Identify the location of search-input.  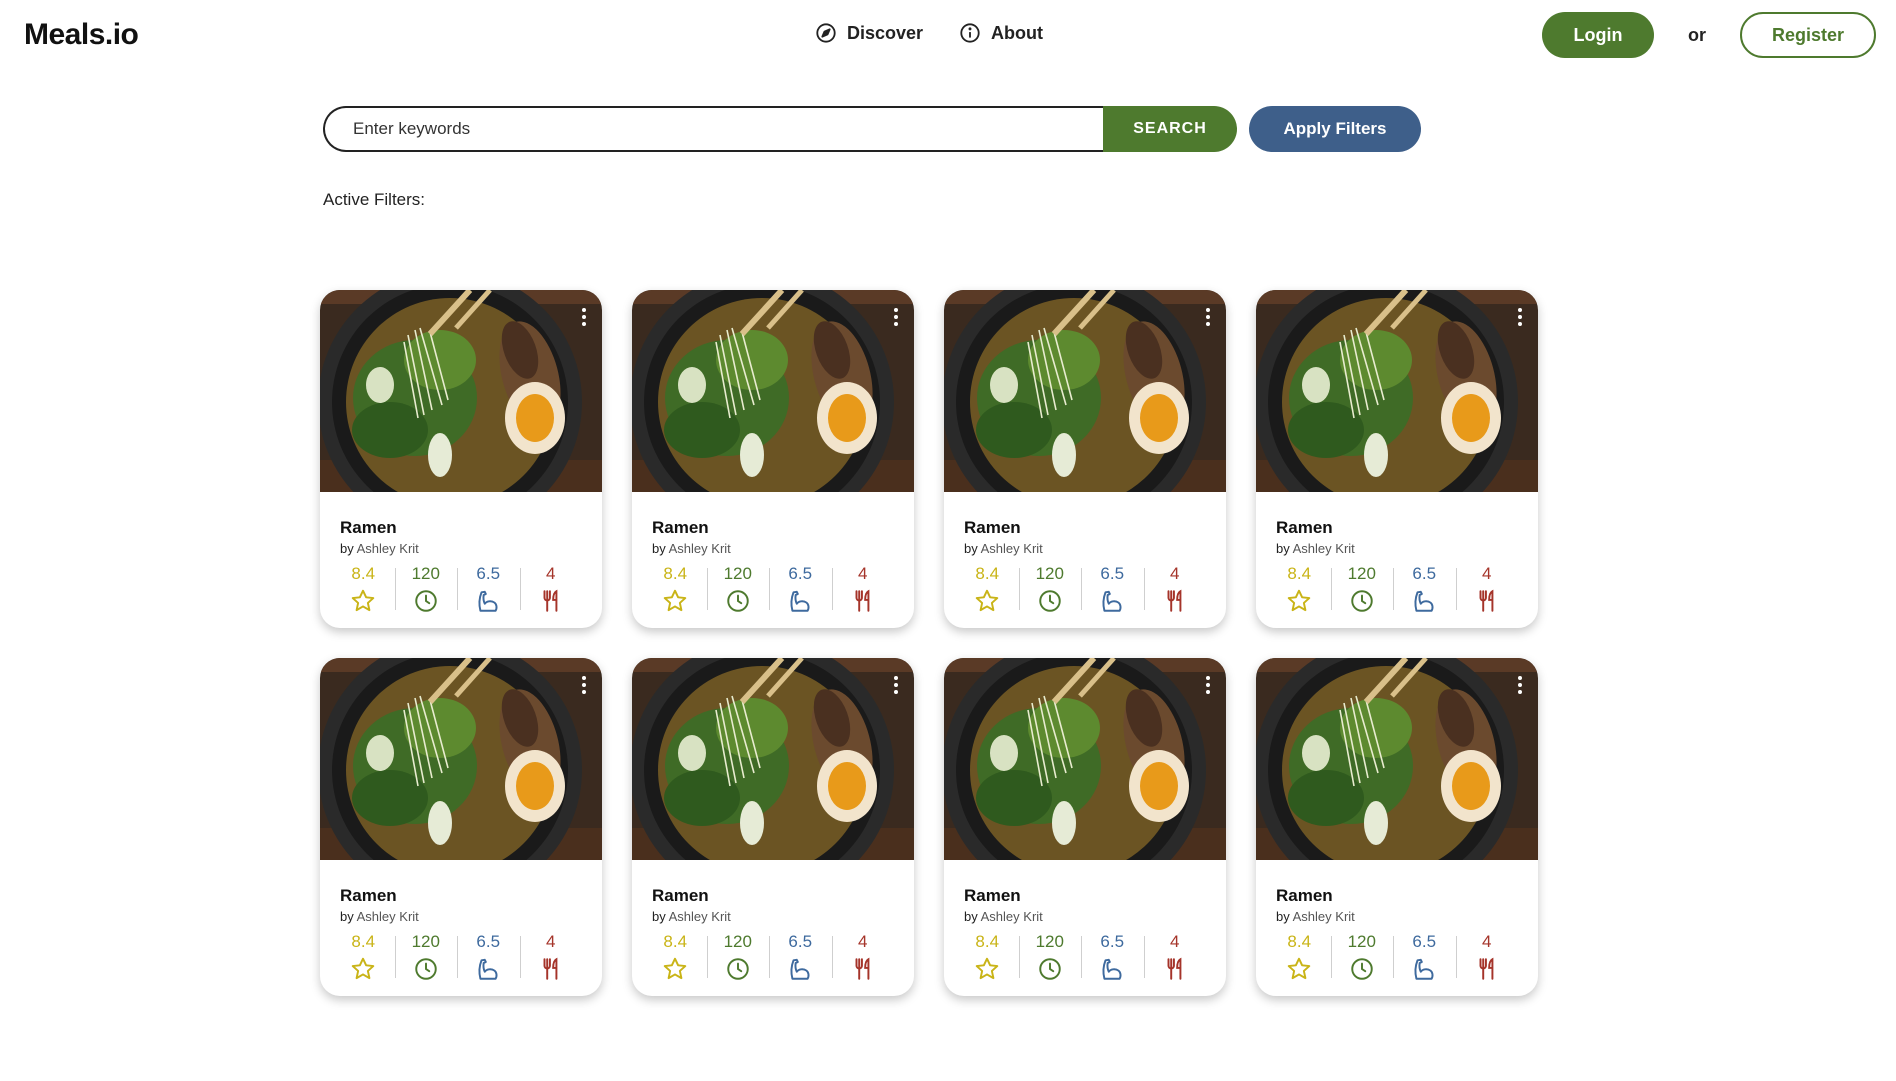
(713, 129).